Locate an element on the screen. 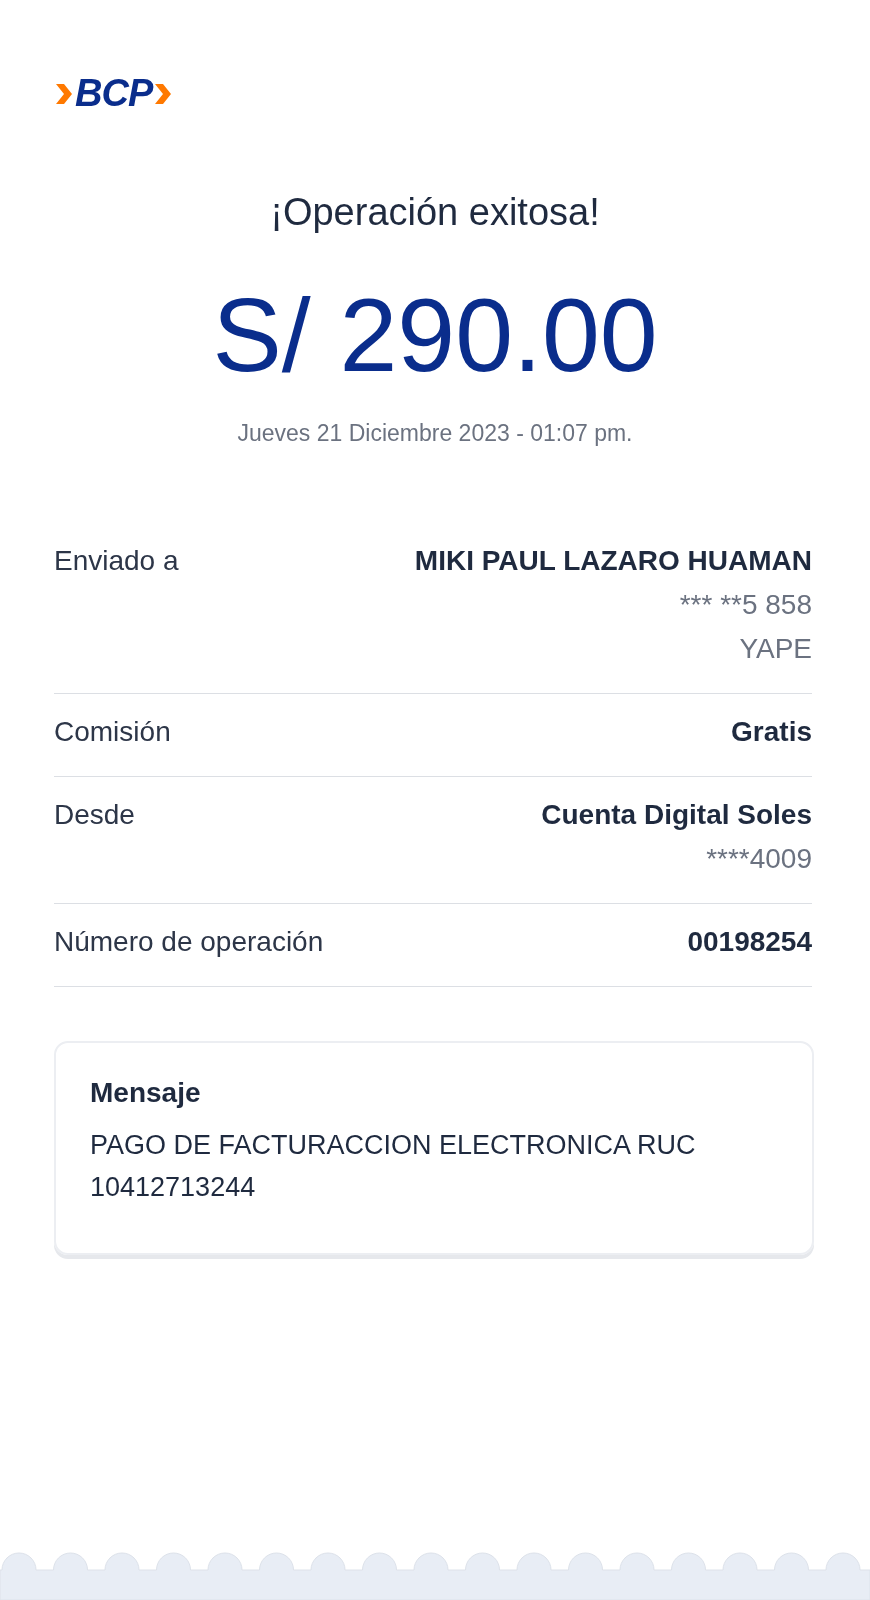 This screenshot has height=1600, width=870. detail-label: Número de operación is located at coordinates (189, 942).